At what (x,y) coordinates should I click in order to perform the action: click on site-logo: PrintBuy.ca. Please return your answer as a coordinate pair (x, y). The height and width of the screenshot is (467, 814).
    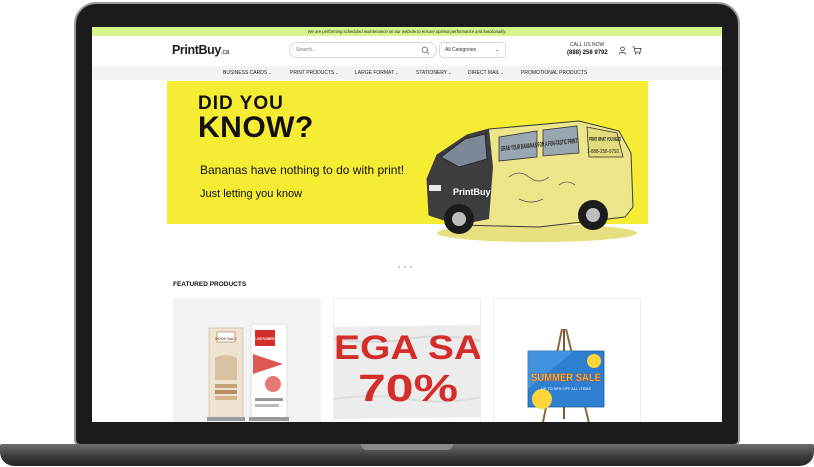
    Looking at the image, I should click on (200, 50).